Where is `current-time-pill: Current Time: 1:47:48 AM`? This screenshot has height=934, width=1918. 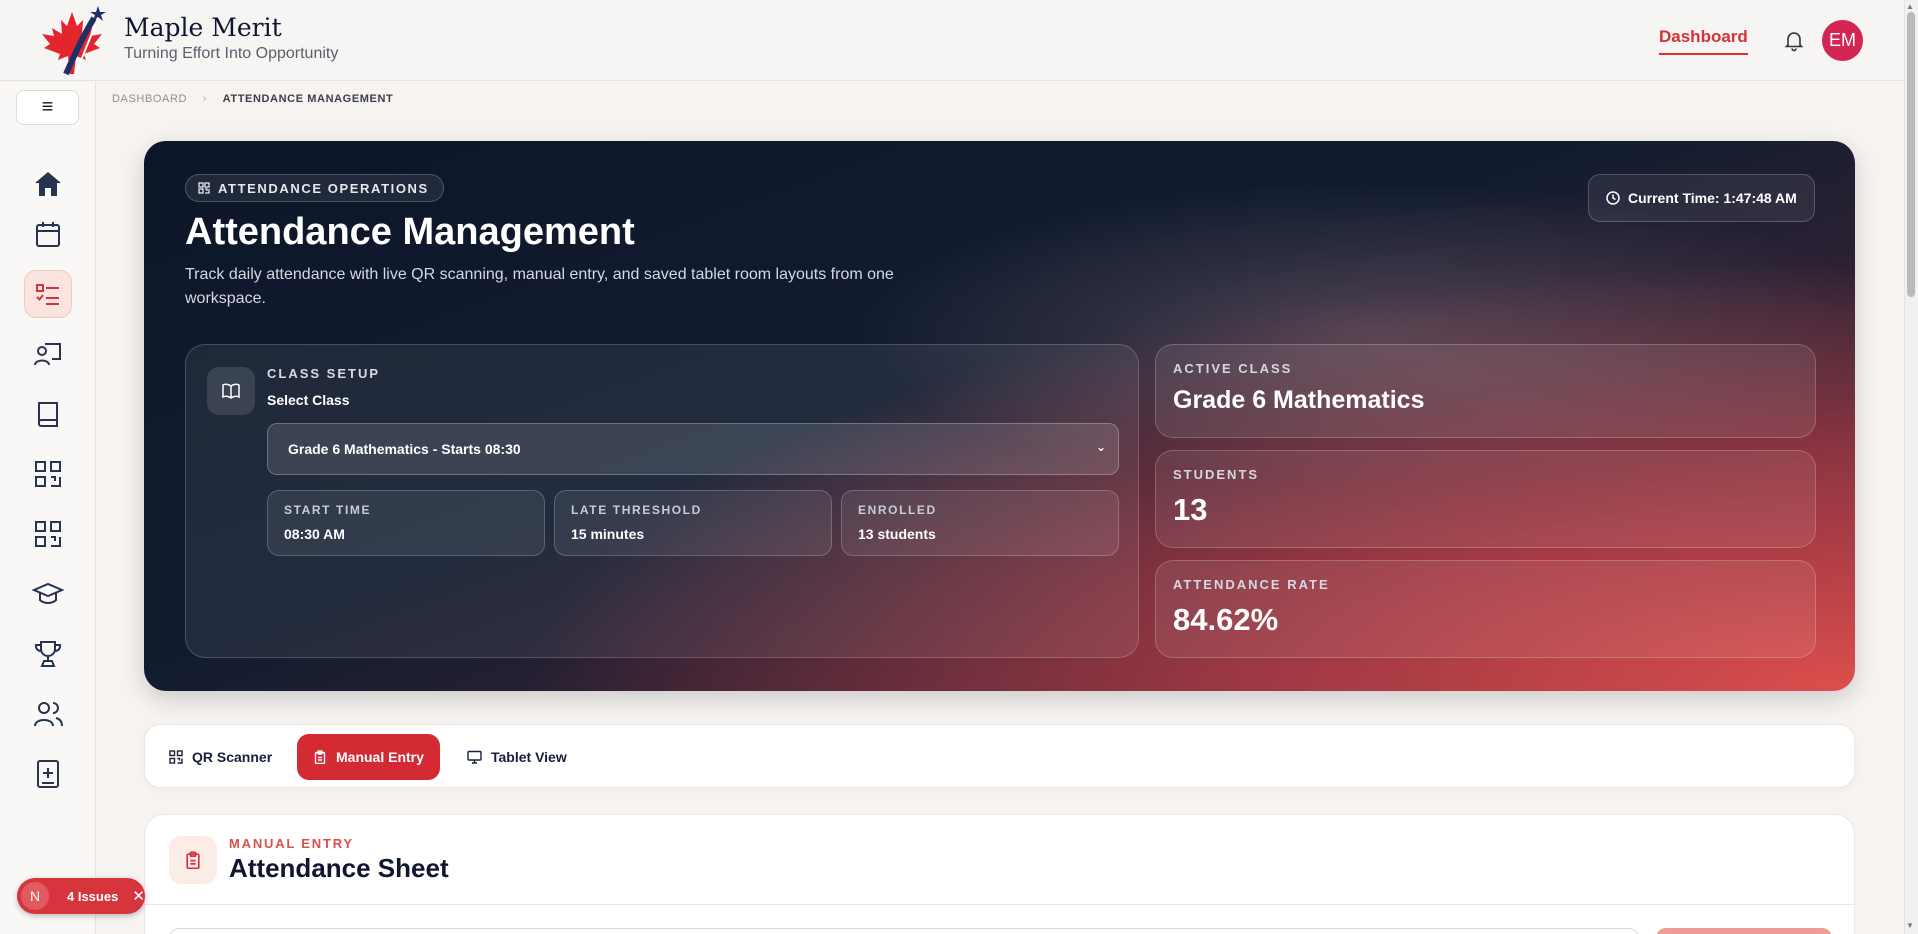
current-time-pill: Current Time: 1:47:48 AM is located at coordinates (1701, 198).